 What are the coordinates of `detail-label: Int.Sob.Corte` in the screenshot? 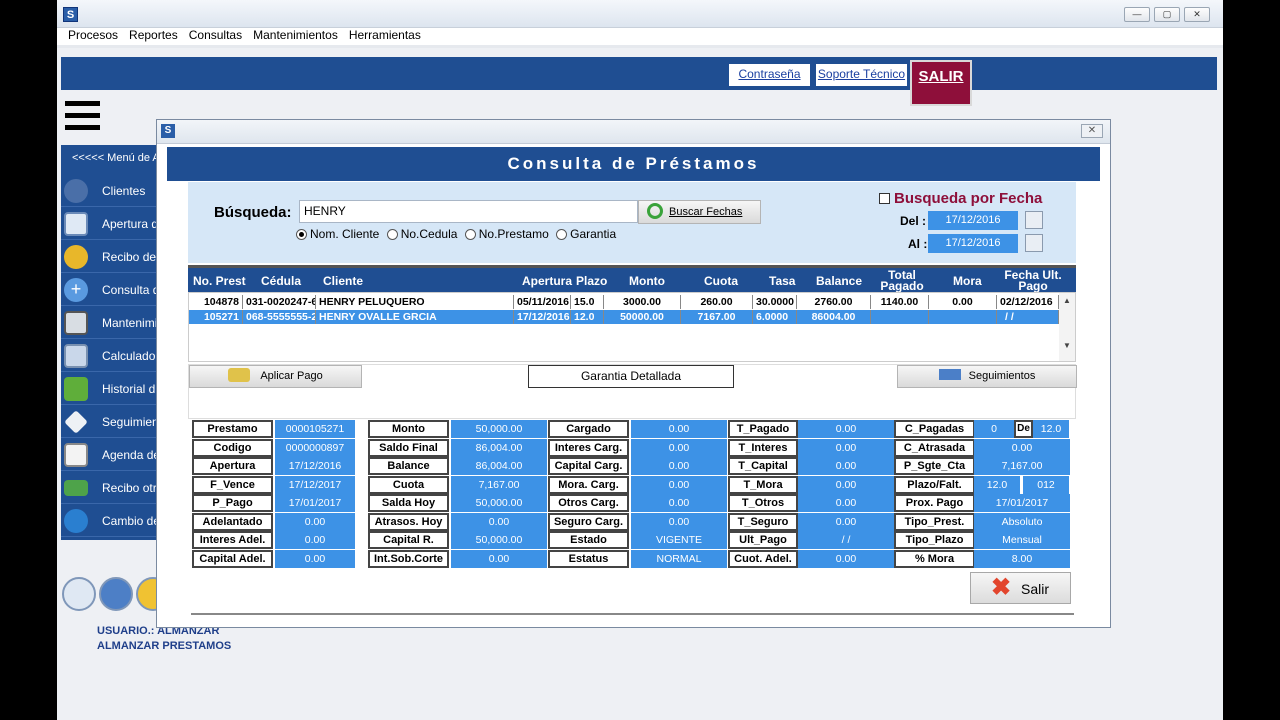 It's located at (408, 558).